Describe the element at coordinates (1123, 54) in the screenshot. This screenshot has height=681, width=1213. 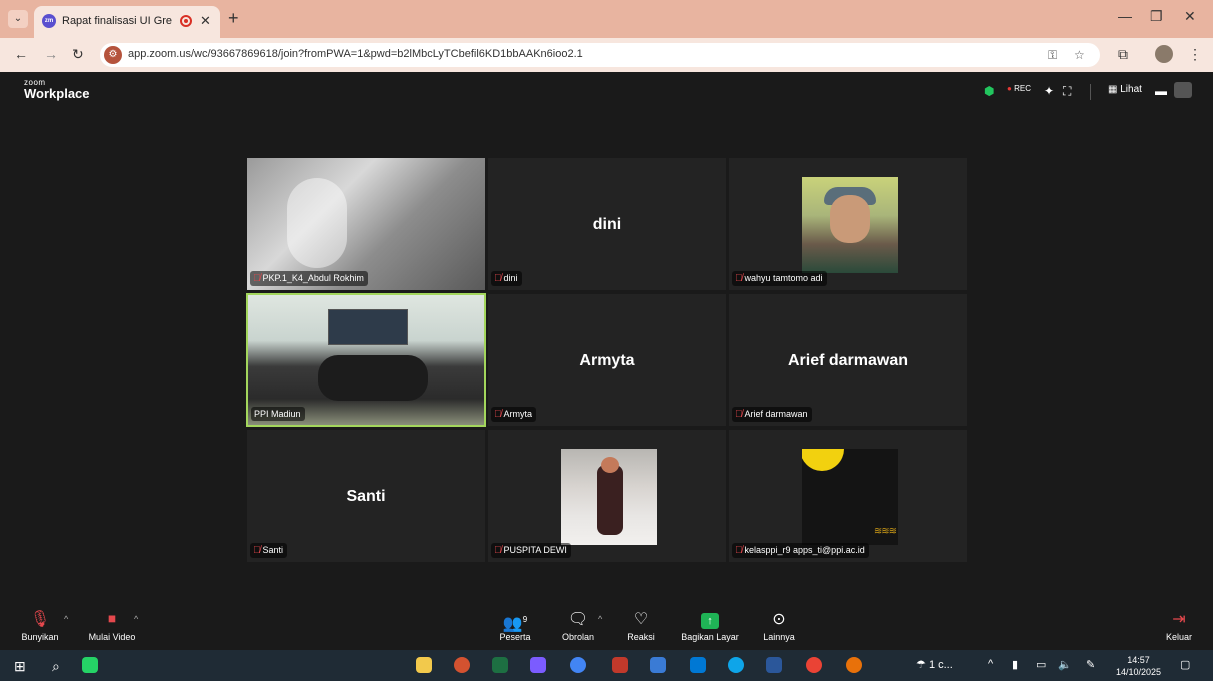
I see `extensions-icon: ⧉` at that location.